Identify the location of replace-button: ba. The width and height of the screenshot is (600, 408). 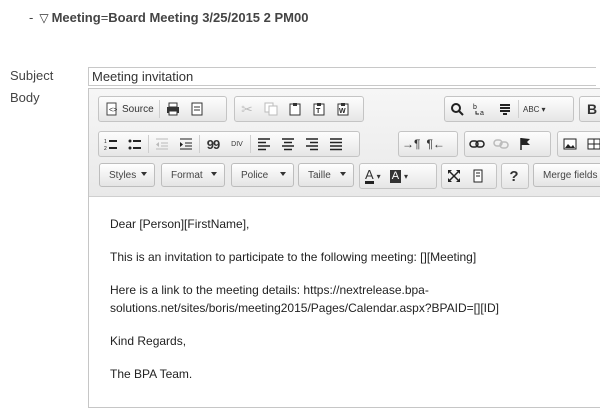
(481, 109).